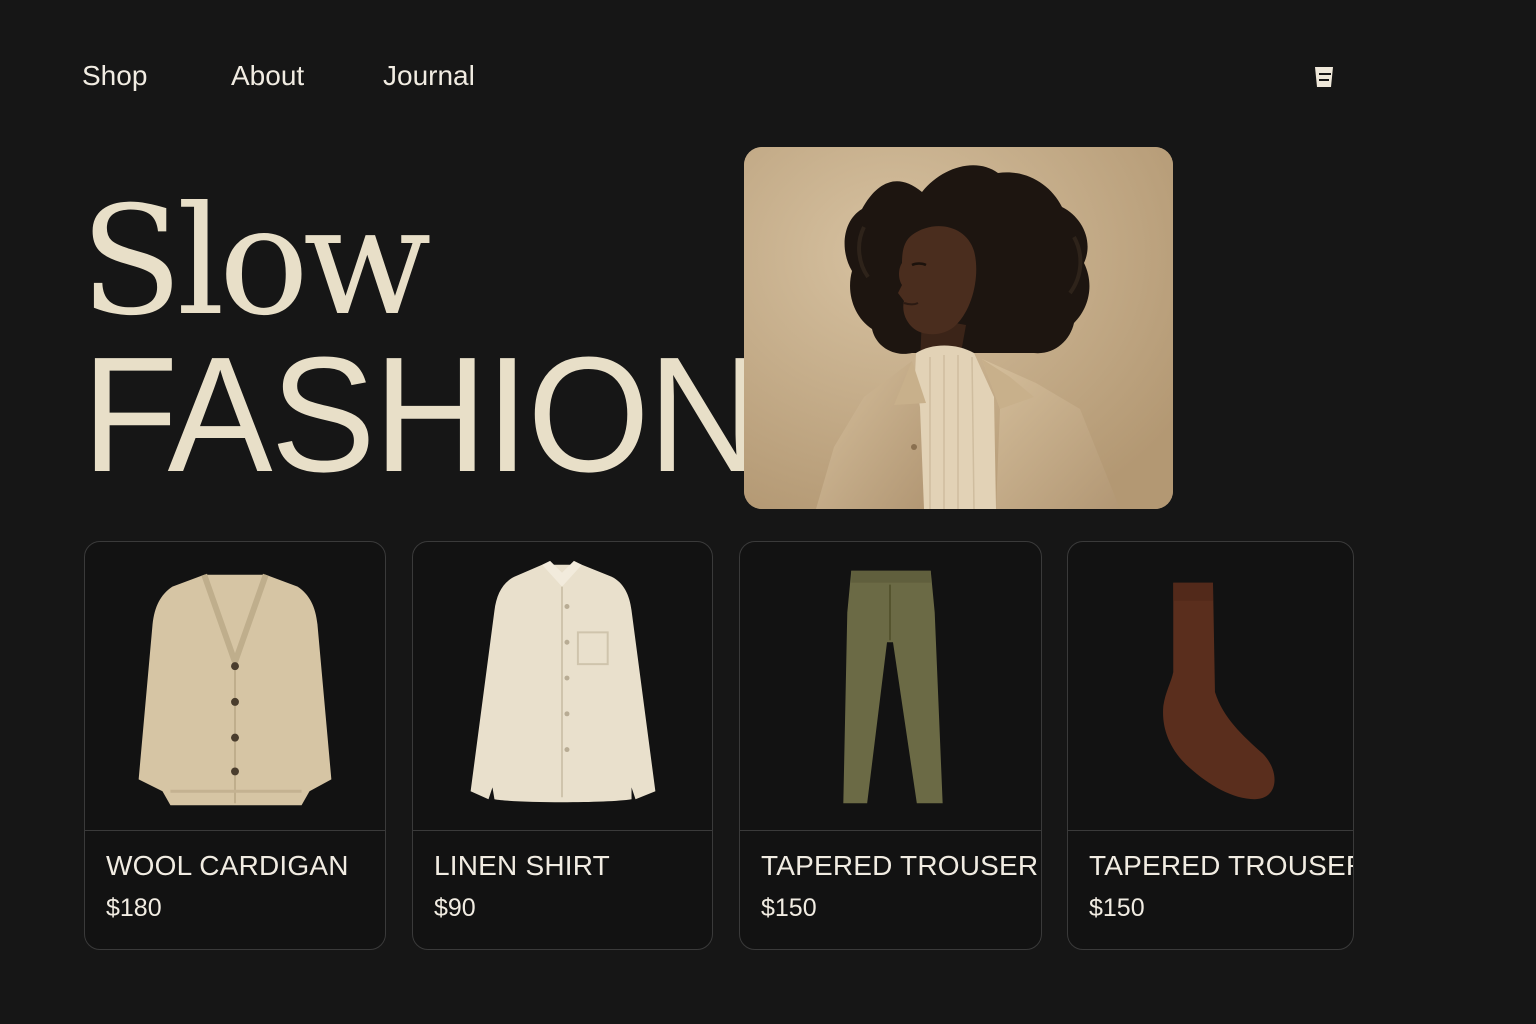 The image size is (1536, 1024). Describe the element at coordinates (562, 686) in the screenshot. I see `shirt-image` at that location.